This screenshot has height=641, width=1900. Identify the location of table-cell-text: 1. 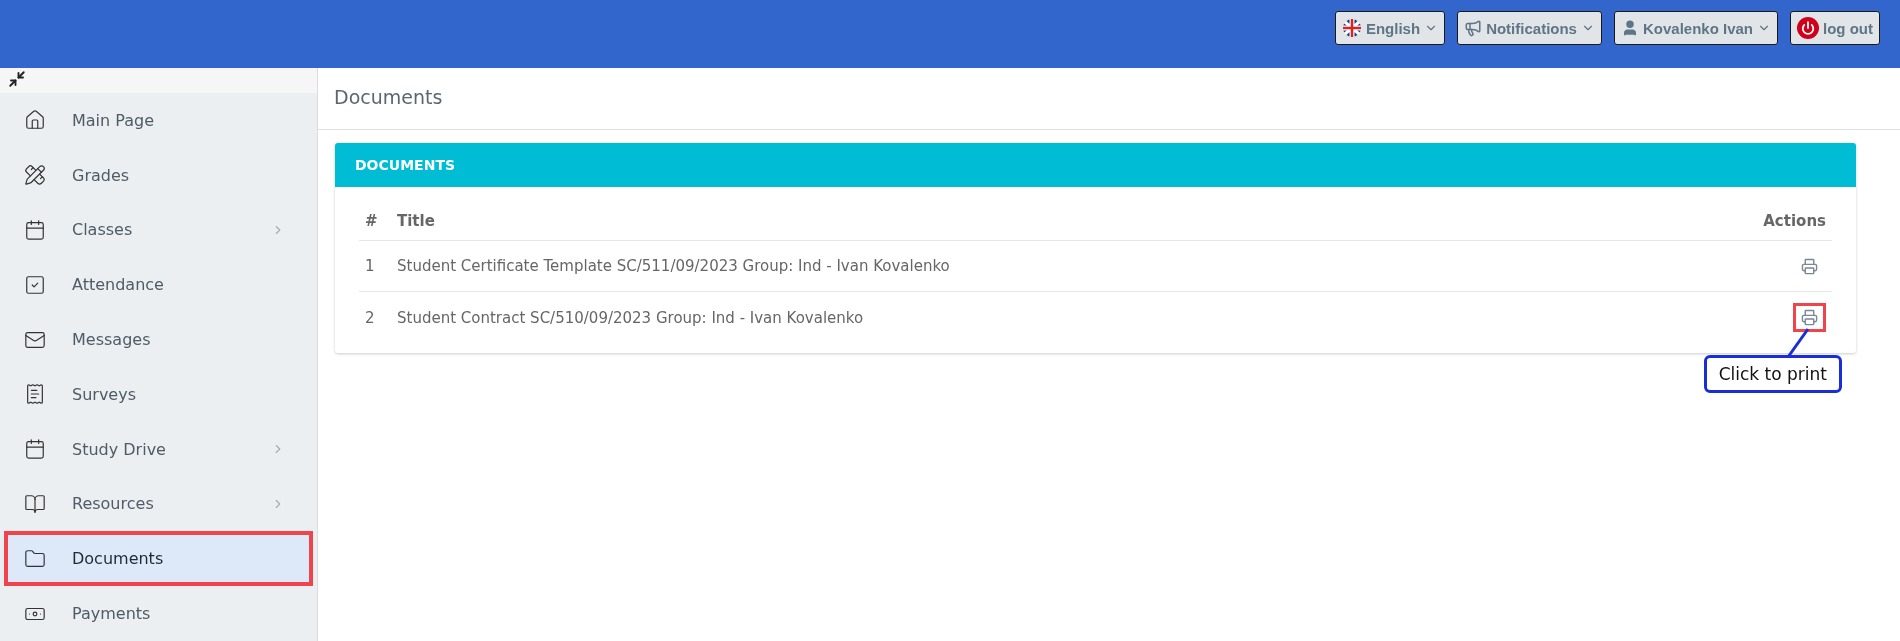
(370, 266).